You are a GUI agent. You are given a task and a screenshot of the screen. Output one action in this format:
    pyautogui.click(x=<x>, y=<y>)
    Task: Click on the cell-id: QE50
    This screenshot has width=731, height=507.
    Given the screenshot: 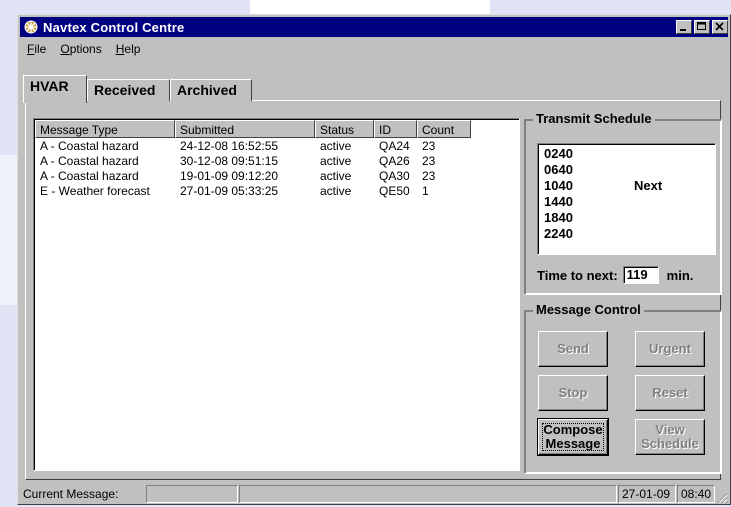 What is the action you would take?
    pyautogui.click(x=394, y=191)
    